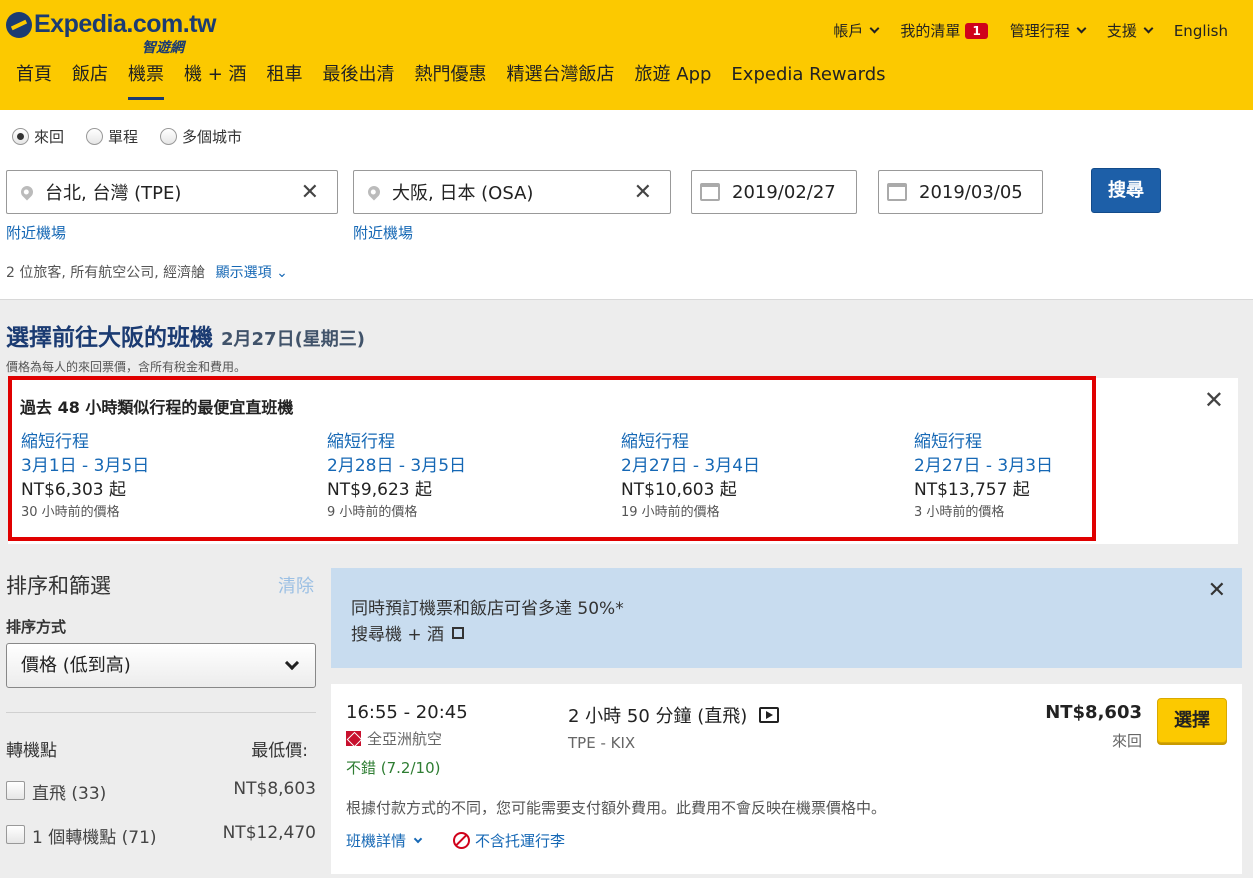  What do you see at coordinates (123, 137) in the screenshot?
I see `trip-type-label: 單程` at bounding box center [123, 137].